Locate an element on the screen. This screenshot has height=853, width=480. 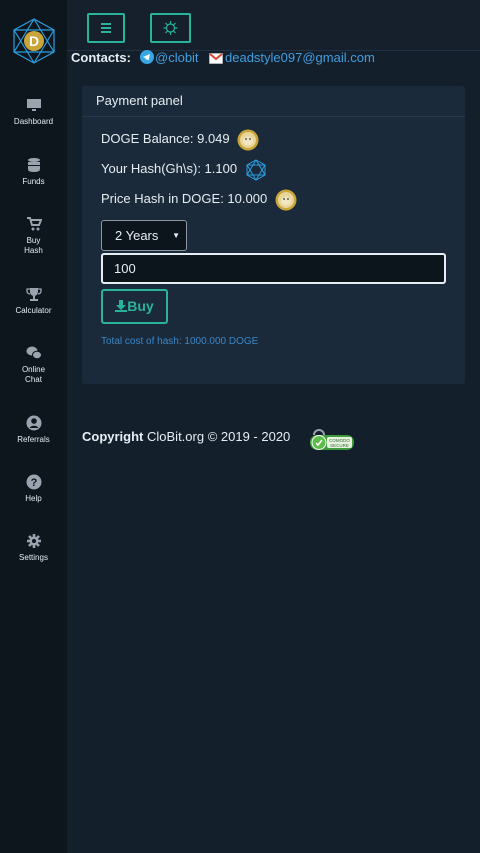
sidebar-item-label: Help is located at coordinates (33, 498).